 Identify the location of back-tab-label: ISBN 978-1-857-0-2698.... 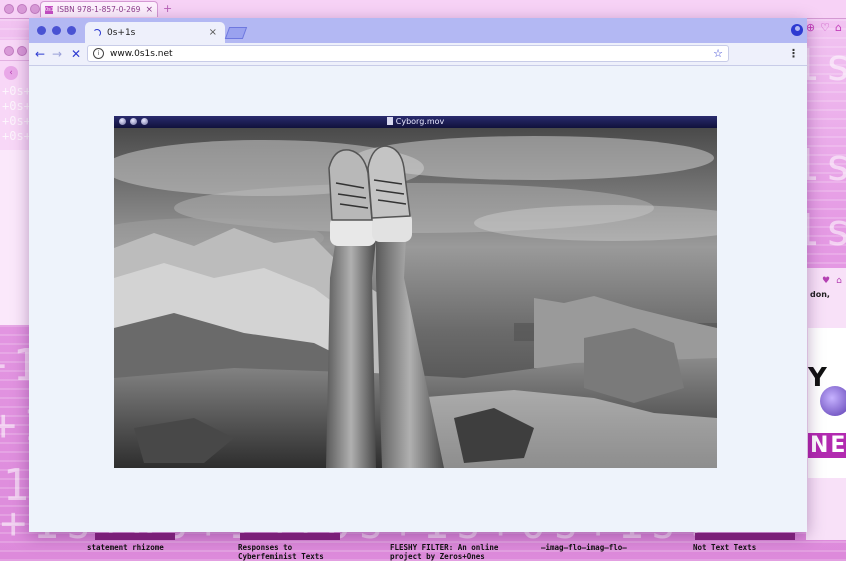
(99, 9).